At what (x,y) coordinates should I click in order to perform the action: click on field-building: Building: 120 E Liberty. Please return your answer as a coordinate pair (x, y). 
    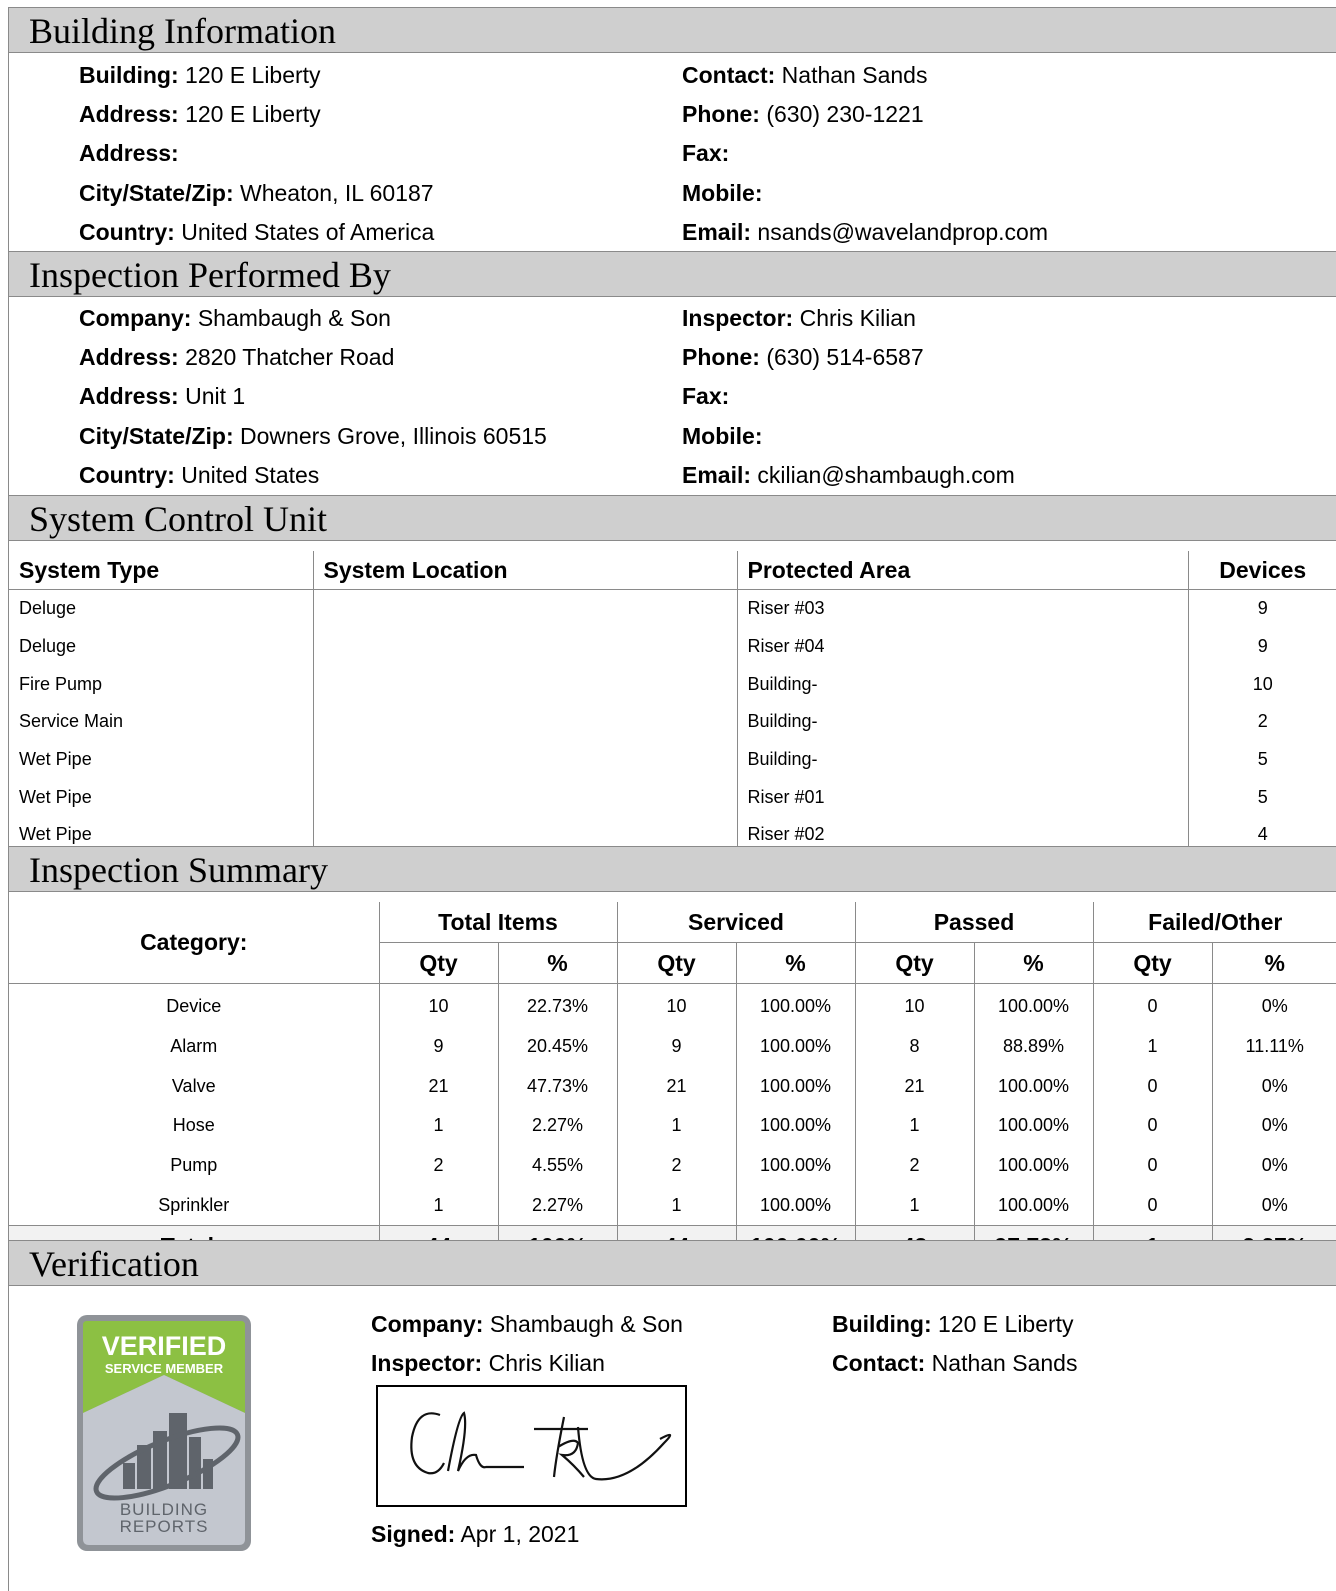
    Looking at the image, I should click on (200, 75).